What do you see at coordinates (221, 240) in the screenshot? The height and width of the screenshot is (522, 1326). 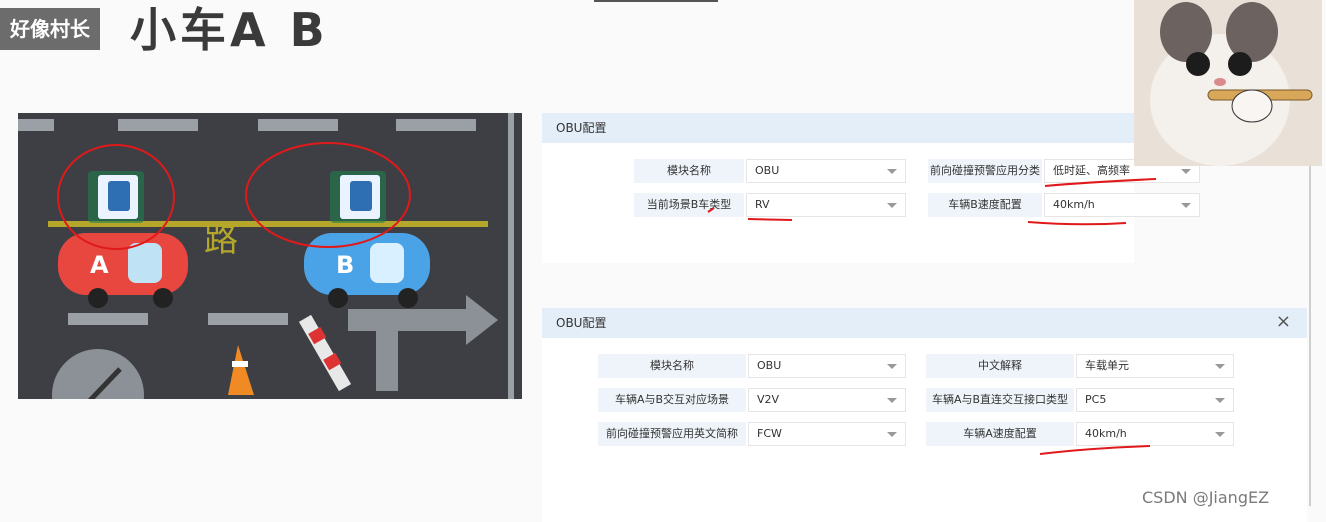 I see `svg-text: 路` at bounding box center [221, 240].